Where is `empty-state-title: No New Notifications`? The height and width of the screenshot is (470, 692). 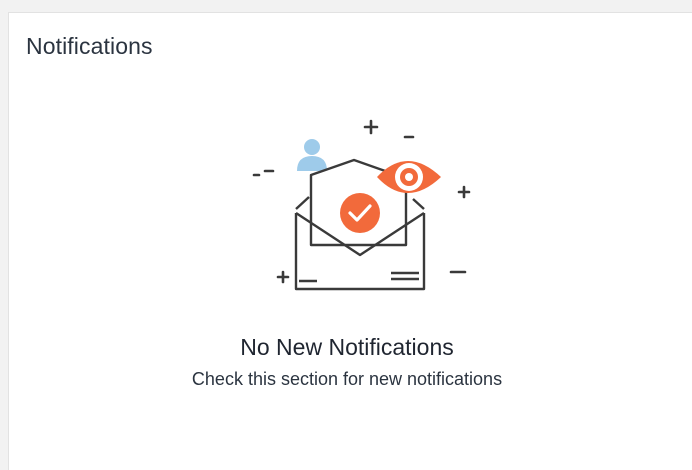 empty-state-title: No New Notifications is located at coordinates (347, 347).